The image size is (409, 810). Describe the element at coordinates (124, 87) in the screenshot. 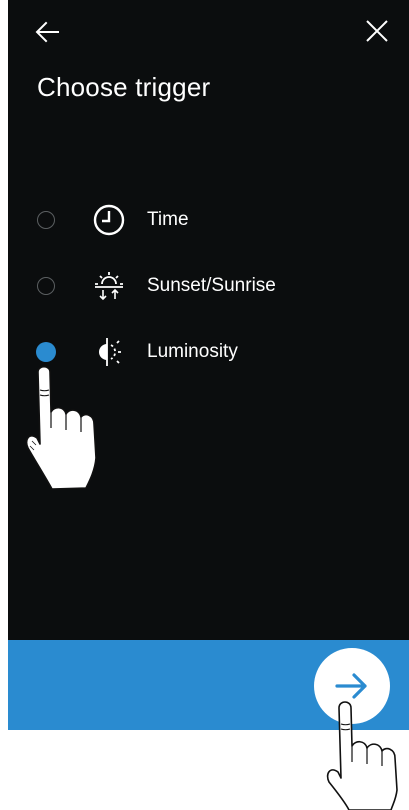

I see `page-title: Choose trigger` at that location.